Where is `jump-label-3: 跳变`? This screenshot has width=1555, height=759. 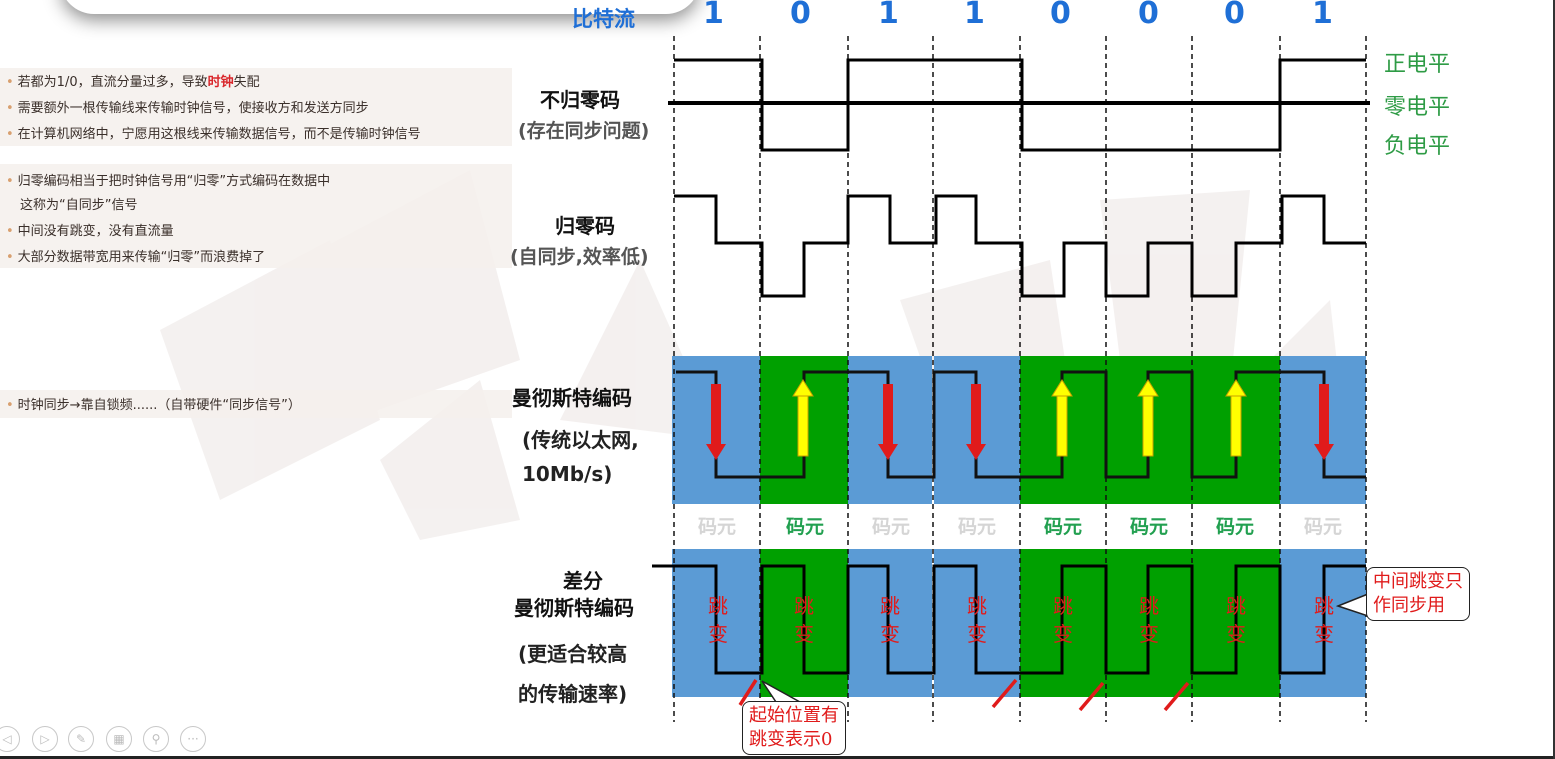 jump-label-3: 跳变 is located at coordinates (890, 620).